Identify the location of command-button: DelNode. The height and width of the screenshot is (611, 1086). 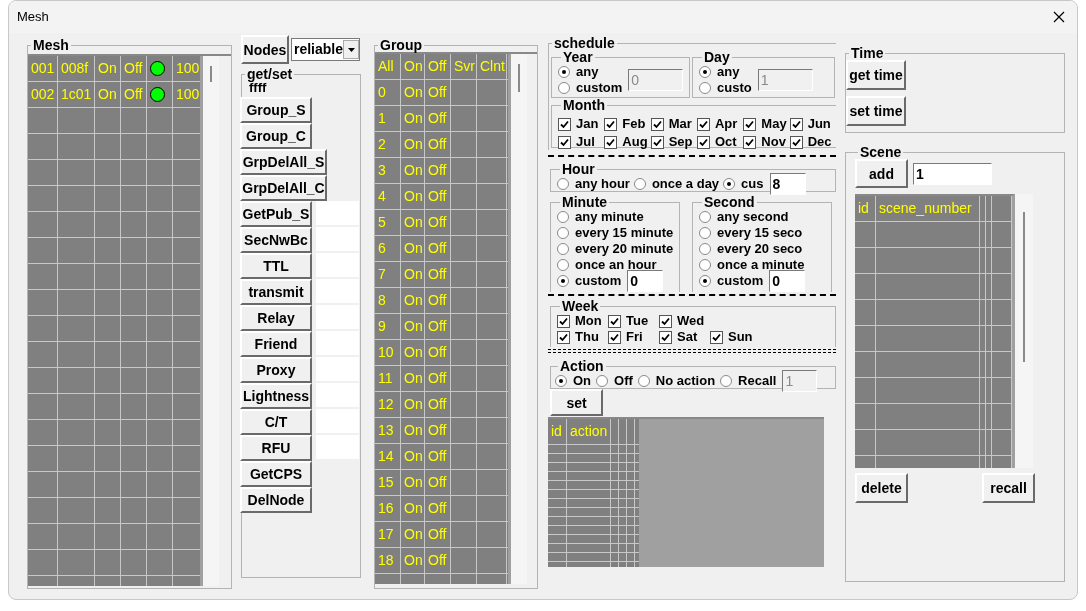
(276, 500).